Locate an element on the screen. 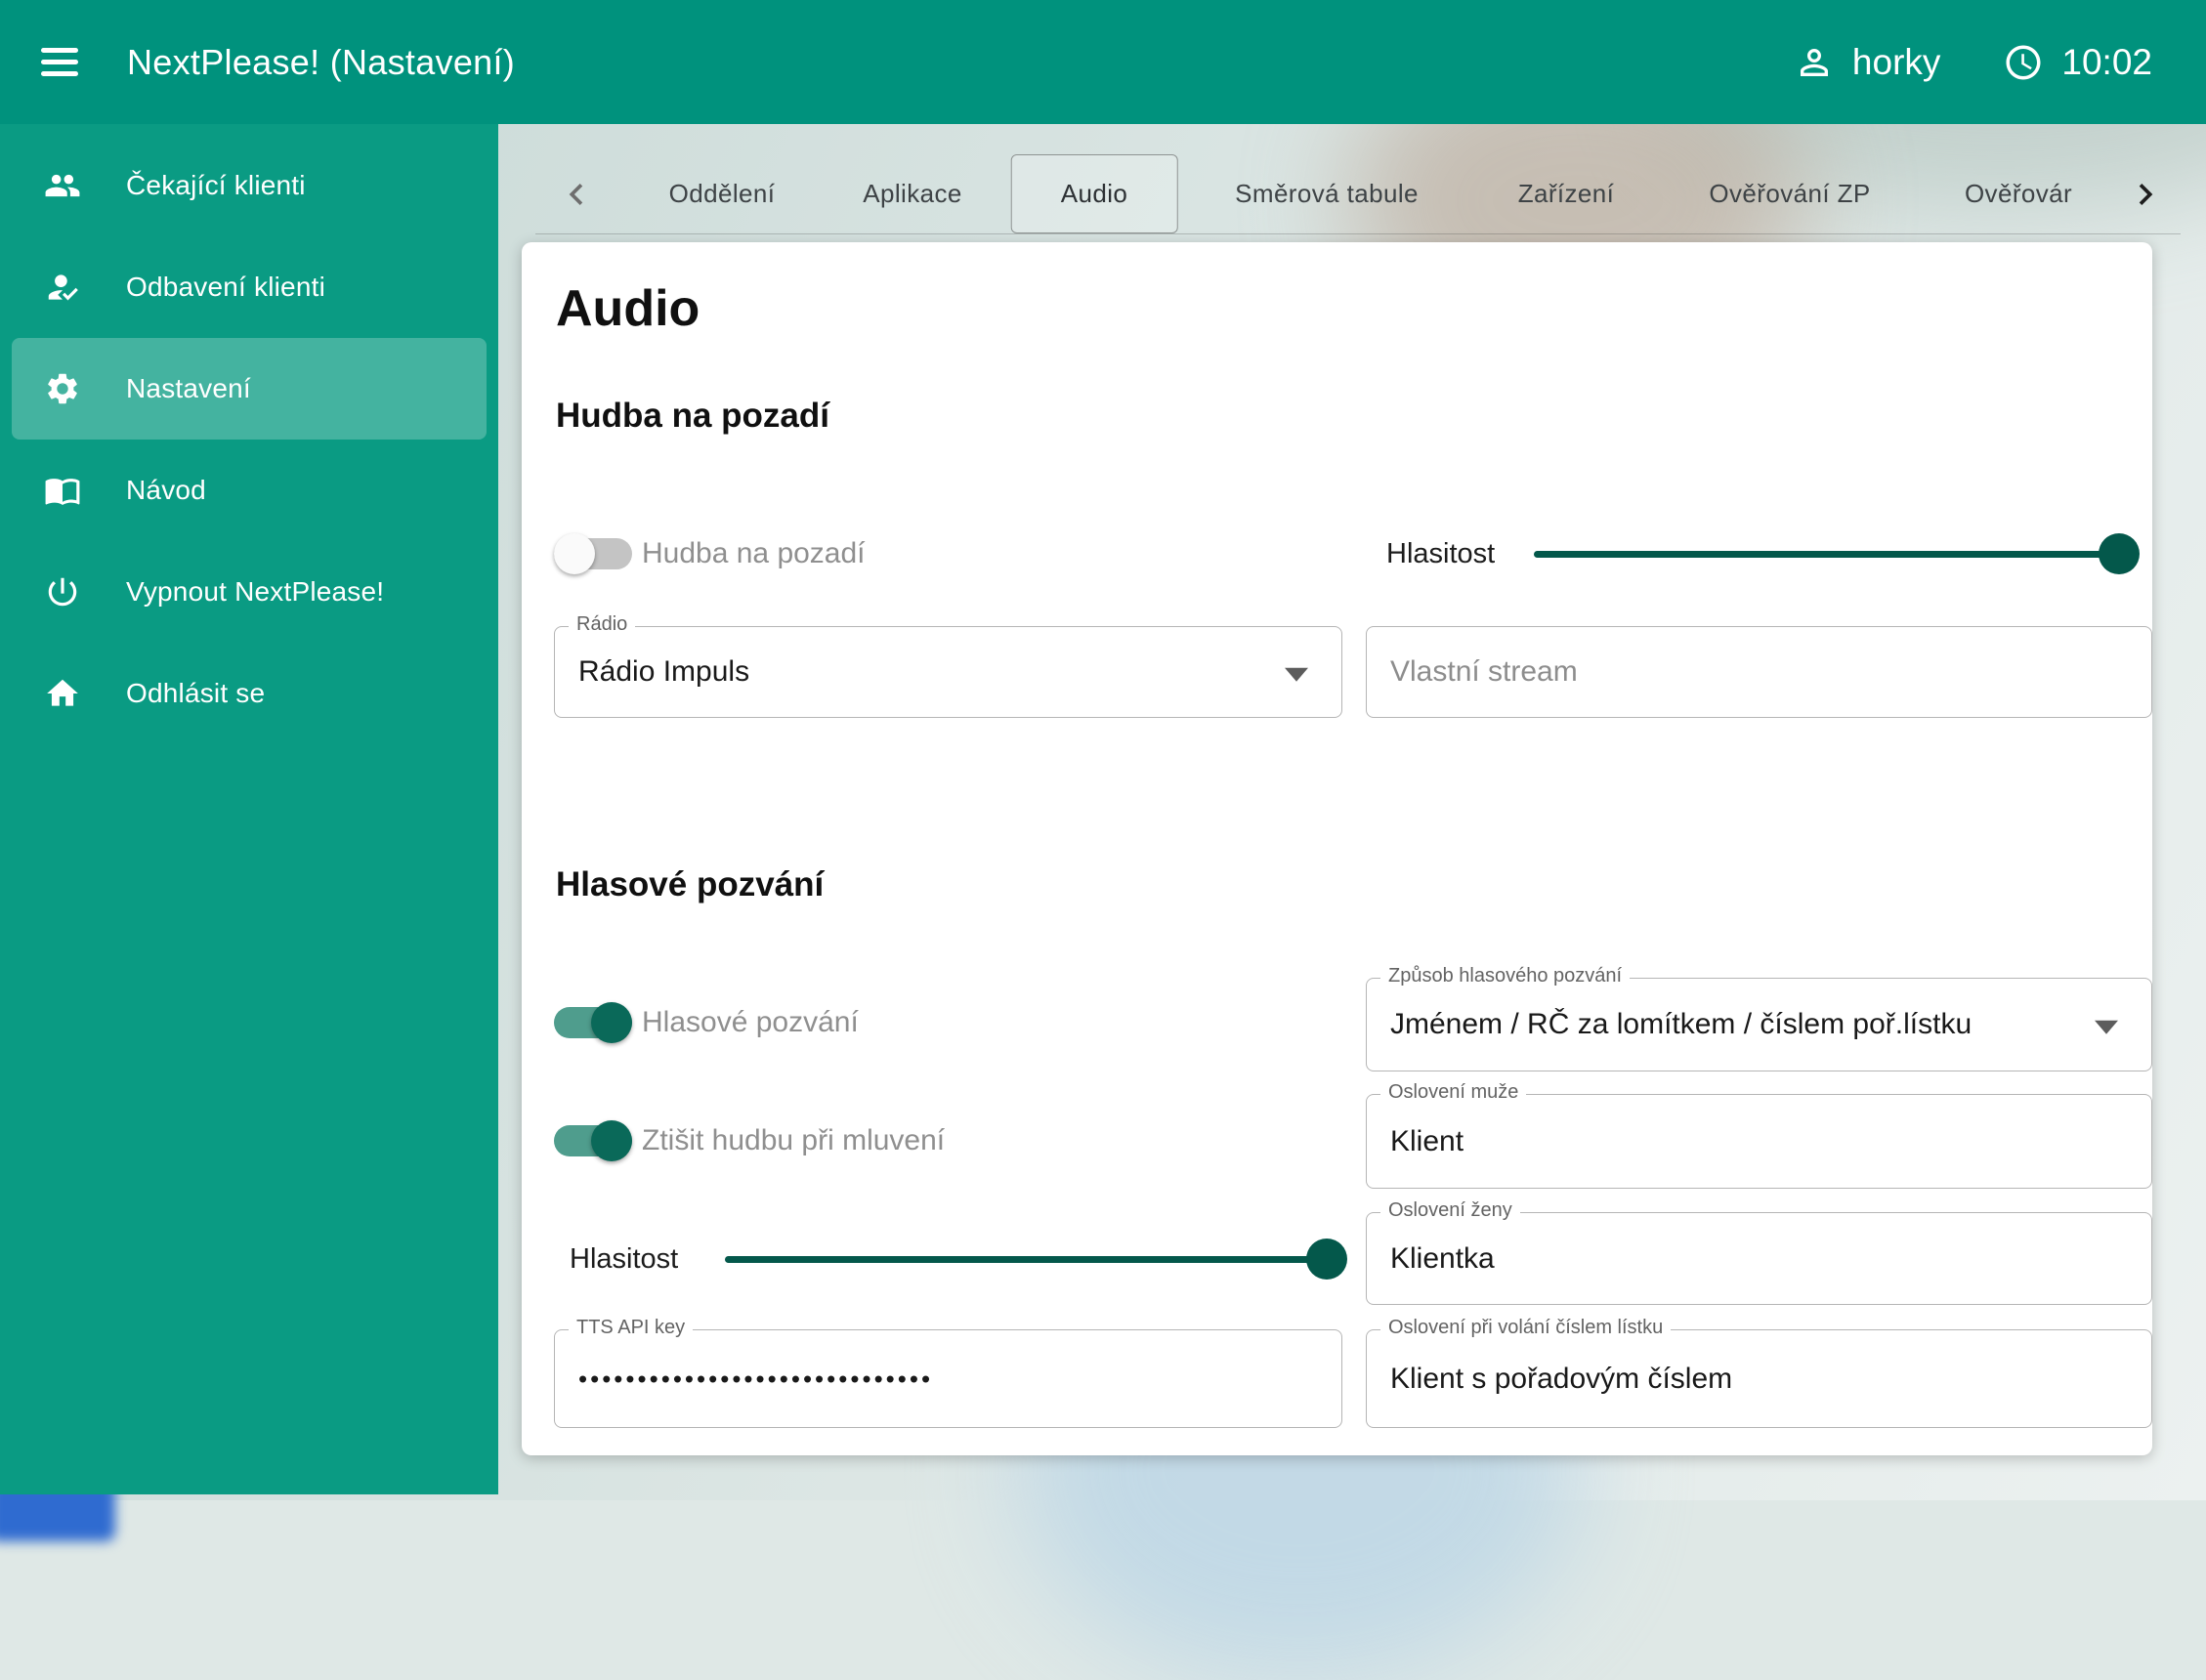 The width and height of the screenshot is (2206, 1680). music-volume-slider is located at coordinates (1837, 553).